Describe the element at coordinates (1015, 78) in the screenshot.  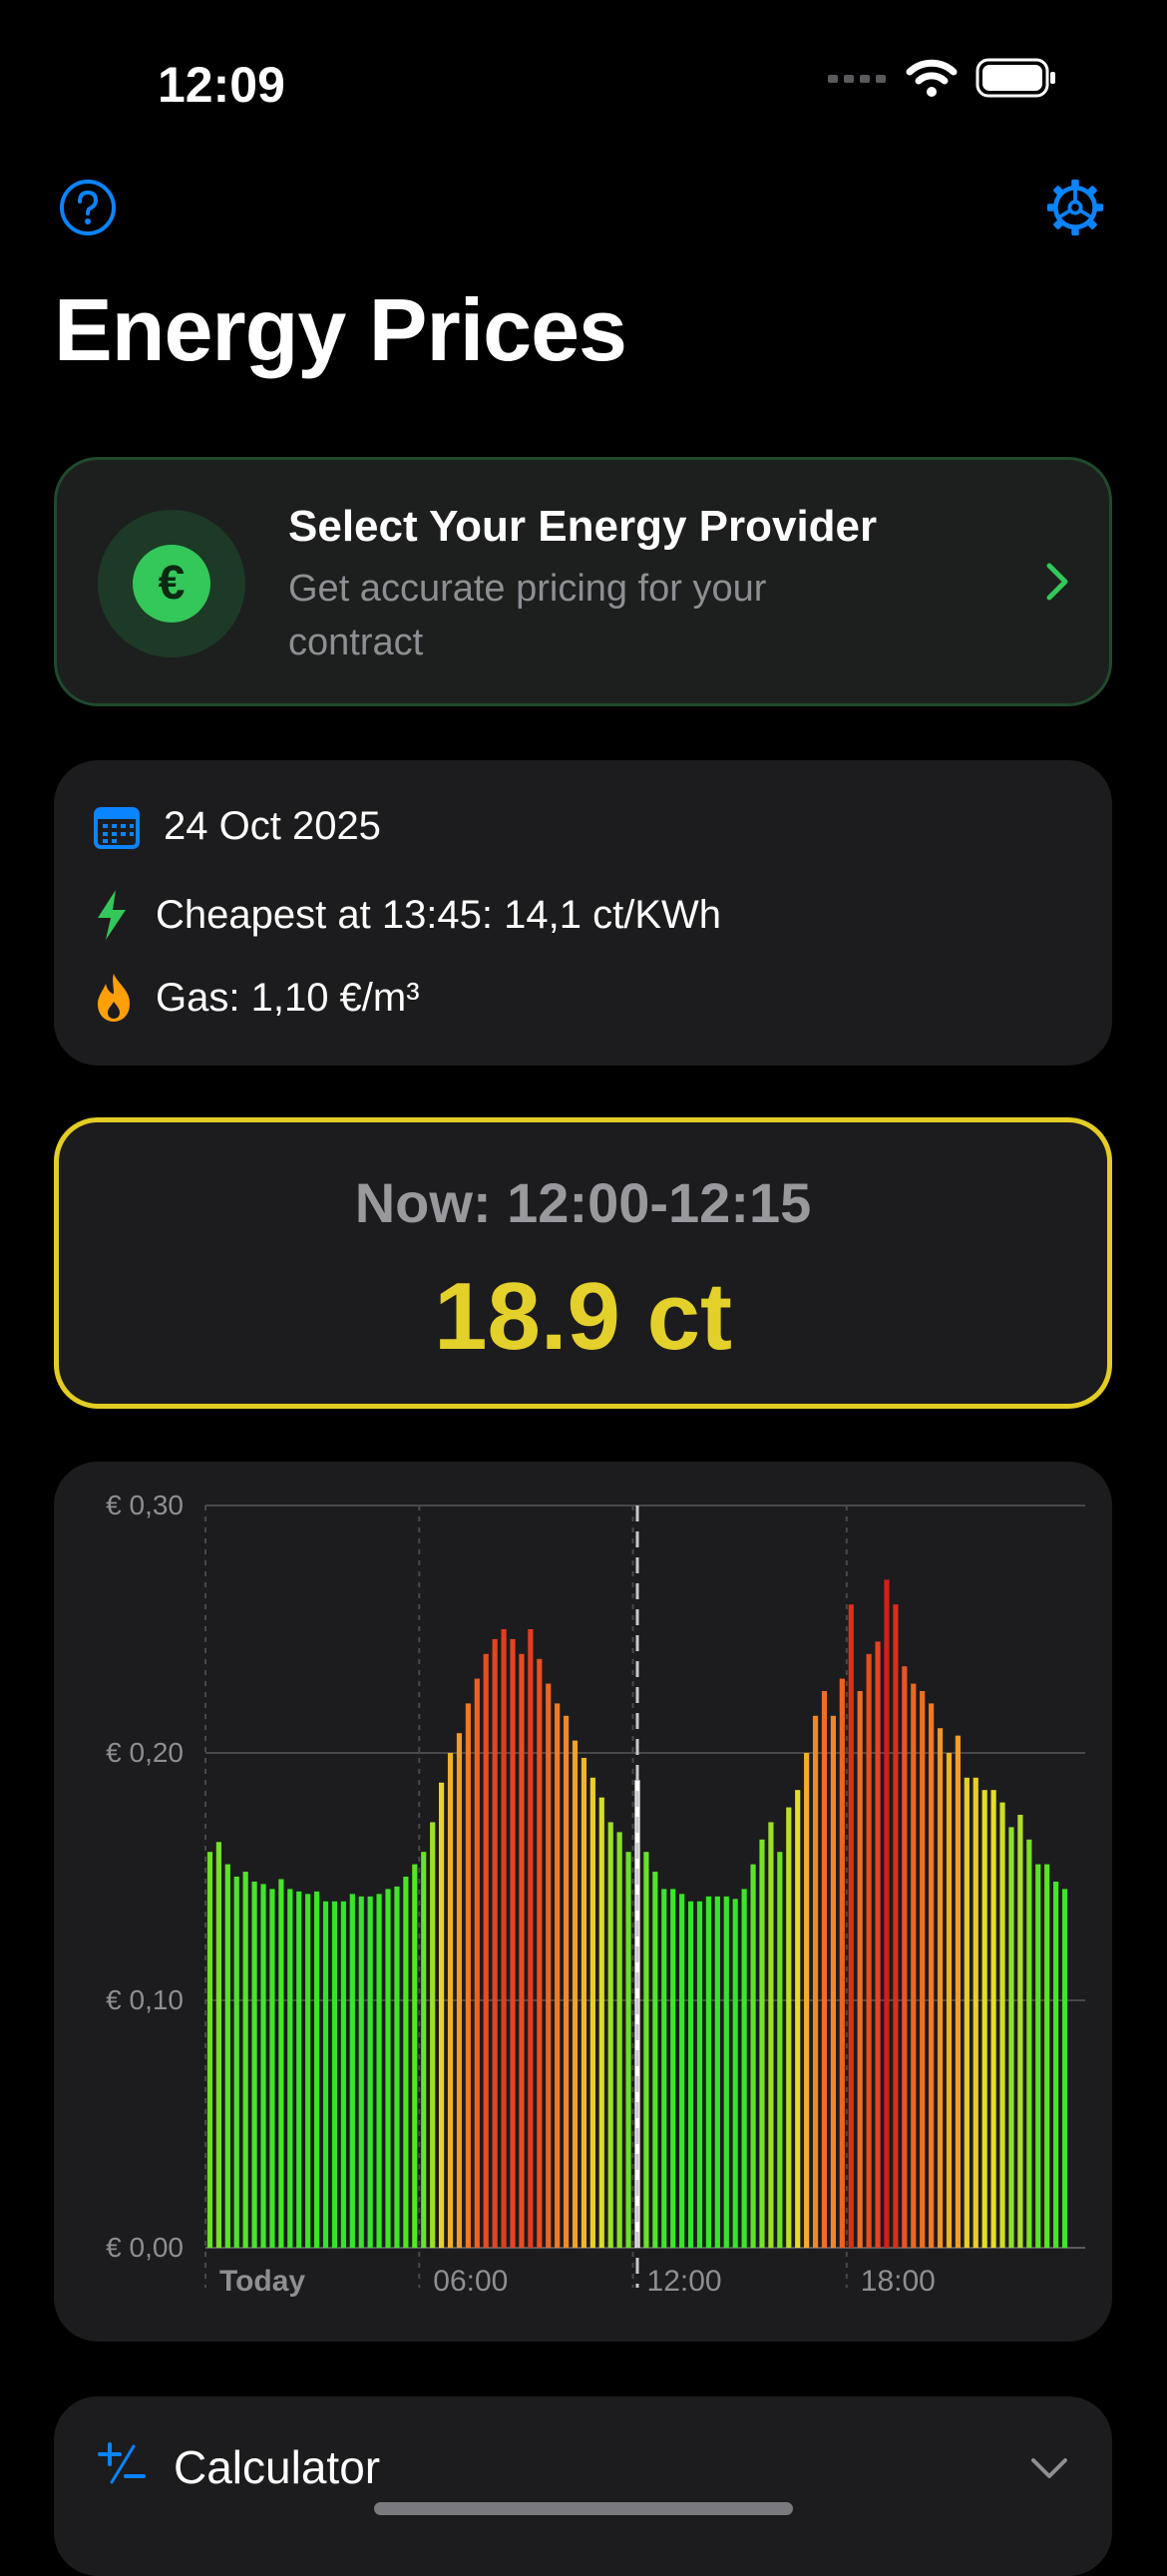
I see `battery-icon` at that location.